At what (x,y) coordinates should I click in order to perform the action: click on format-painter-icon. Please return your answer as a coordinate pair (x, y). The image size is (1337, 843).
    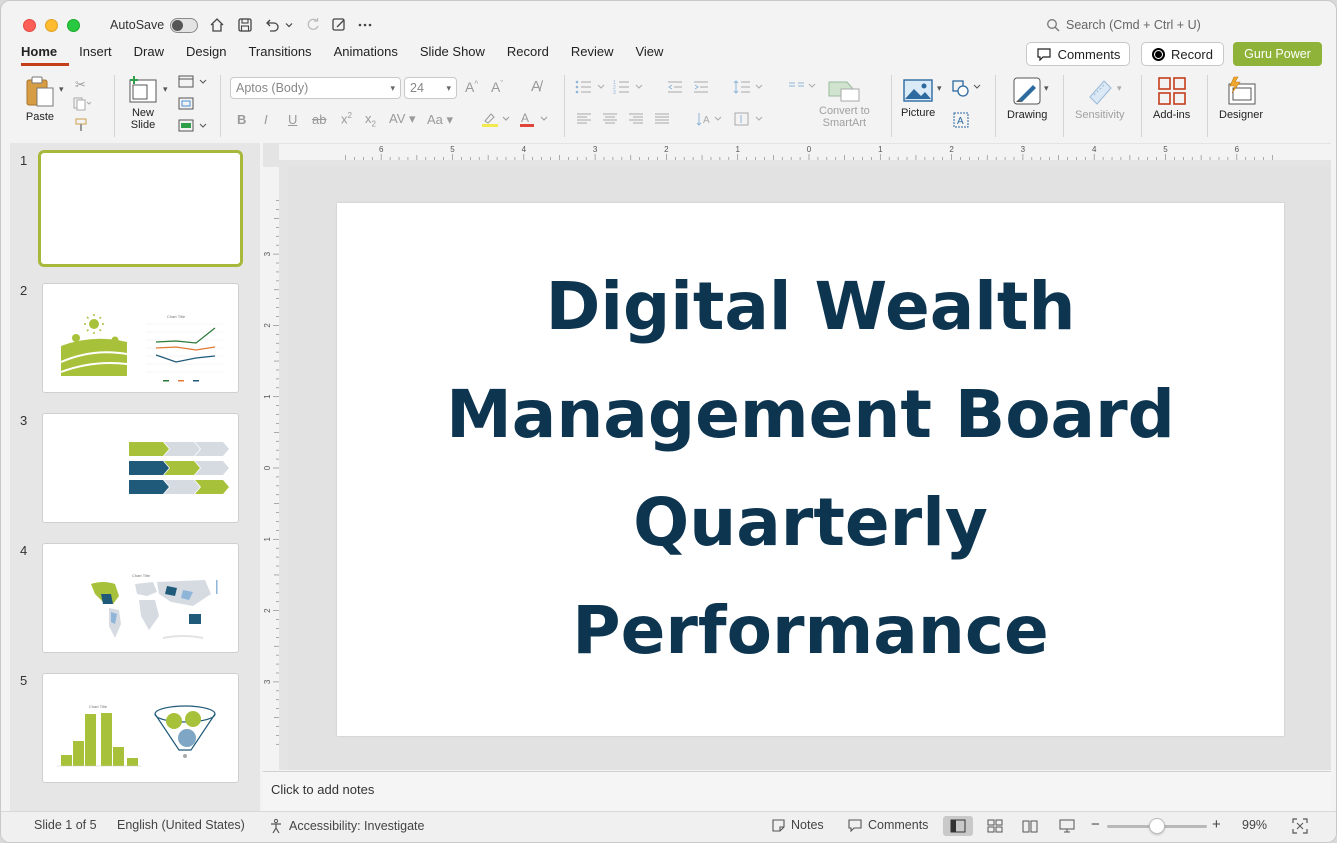
    Looking at the image, I should click on (81, 126).